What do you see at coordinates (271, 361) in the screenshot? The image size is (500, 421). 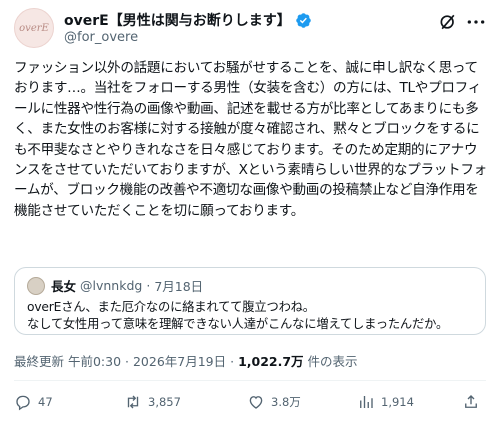 I see `view-count: 1,022.7万` at bounding box center [271, 361].